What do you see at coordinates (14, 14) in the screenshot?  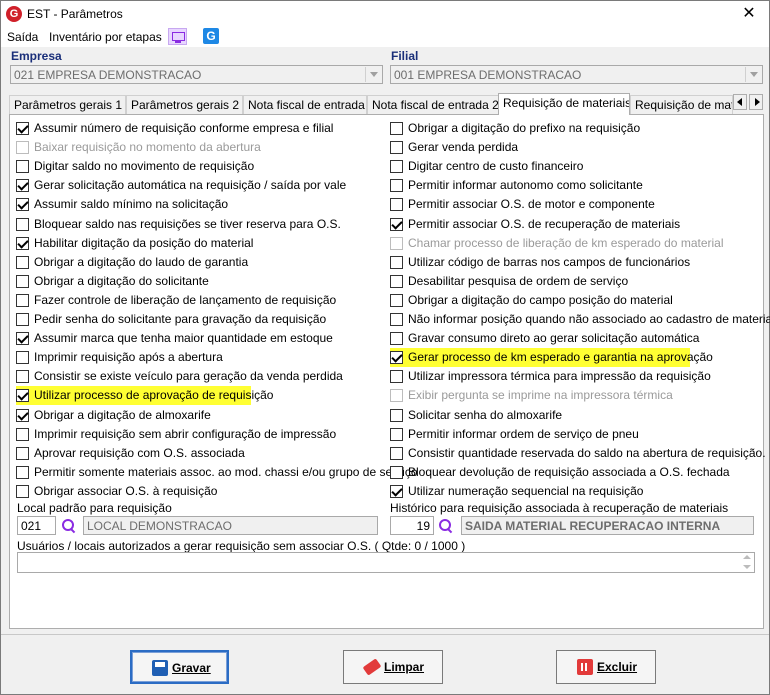 I see `app-logo-icon: G` at bounding box center [14, 14].